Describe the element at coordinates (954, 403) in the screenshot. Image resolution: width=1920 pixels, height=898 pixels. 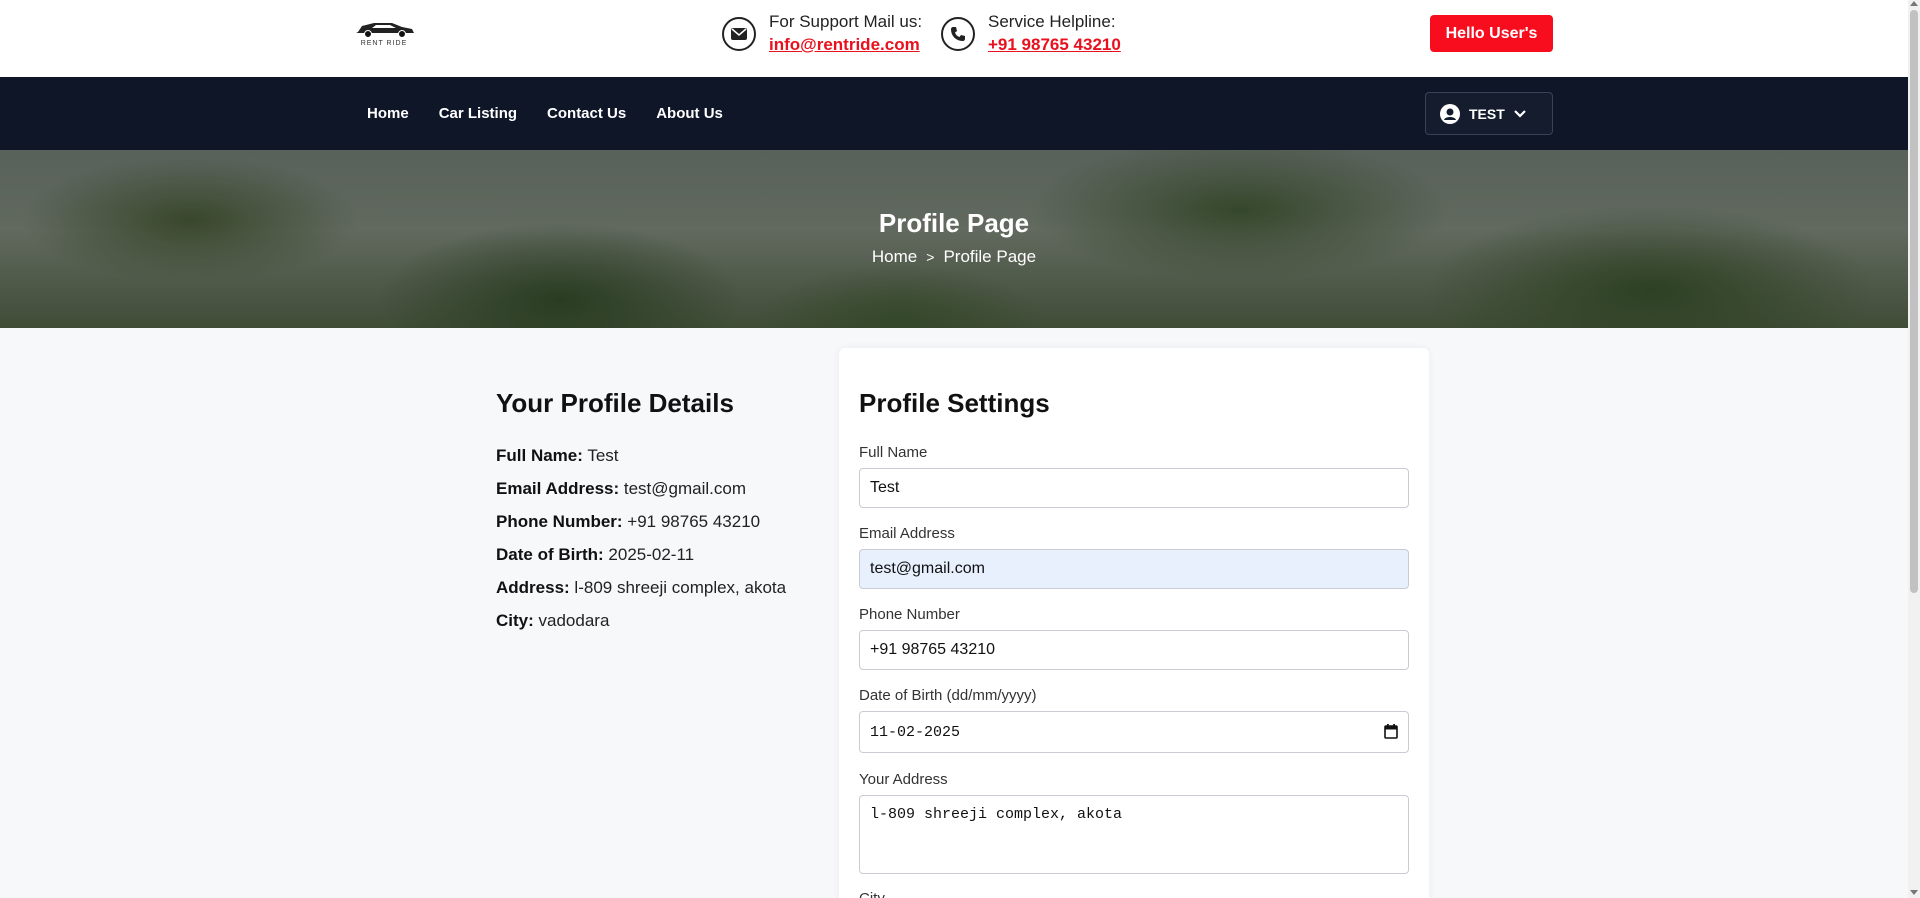
I see `profile-settings-heading: Profile Settings` at that location.